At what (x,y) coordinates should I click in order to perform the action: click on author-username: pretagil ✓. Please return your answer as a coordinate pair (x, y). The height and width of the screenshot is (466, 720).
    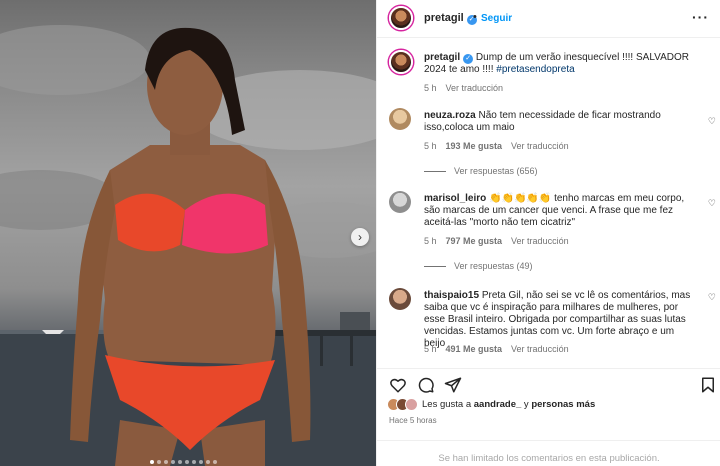
    Looking at the image, I should click on (450, 18).